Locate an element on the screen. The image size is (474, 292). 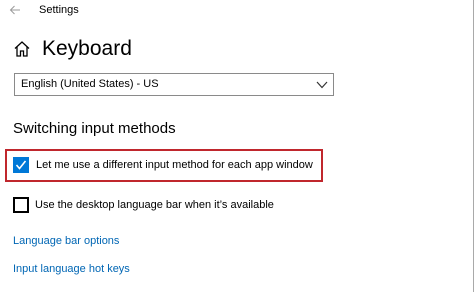
language-bar-options-link: Language bar options is located at coordinates (66, 241).